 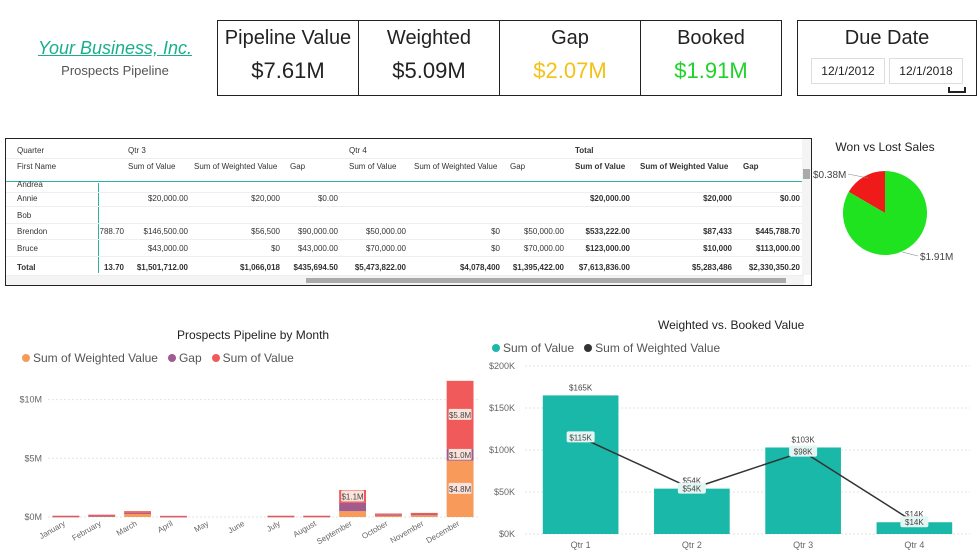 What do you see at coordinates (374, 530) in the screenshot?
I see `x-tick-label: October` at bounding box center [374, 530].